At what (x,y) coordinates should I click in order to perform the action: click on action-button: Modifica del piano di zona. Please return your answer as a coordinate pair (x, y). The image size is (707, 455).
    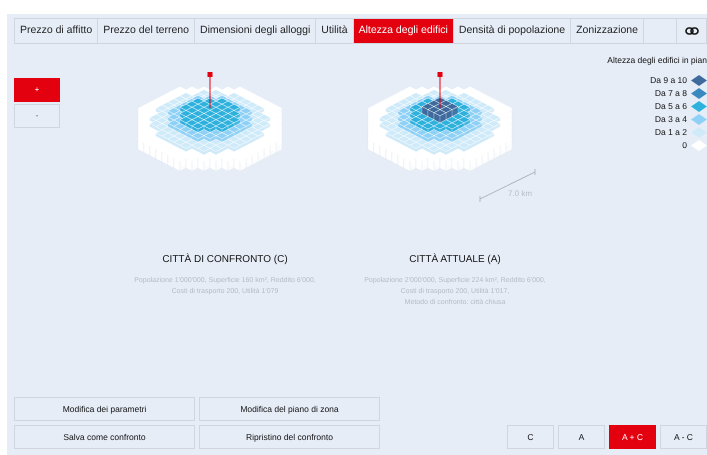
    Looking at the image, I should click on (289, 409).